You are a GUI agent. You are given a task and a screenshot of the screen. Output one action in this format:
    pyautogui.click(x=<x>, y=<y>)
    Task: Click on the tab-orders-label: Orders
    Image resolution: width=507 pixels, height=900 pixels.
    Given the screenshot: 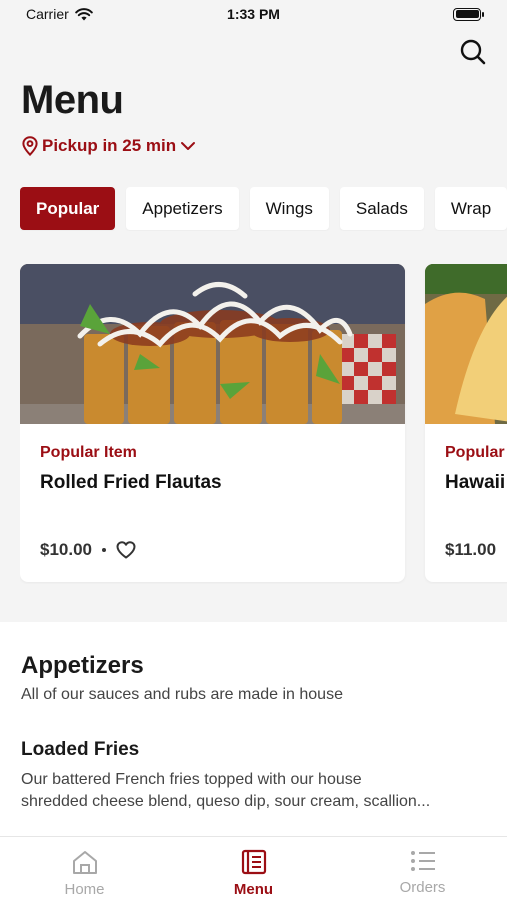 What is the action you would take?
    pyautogui.click(x=422, y=887)
    